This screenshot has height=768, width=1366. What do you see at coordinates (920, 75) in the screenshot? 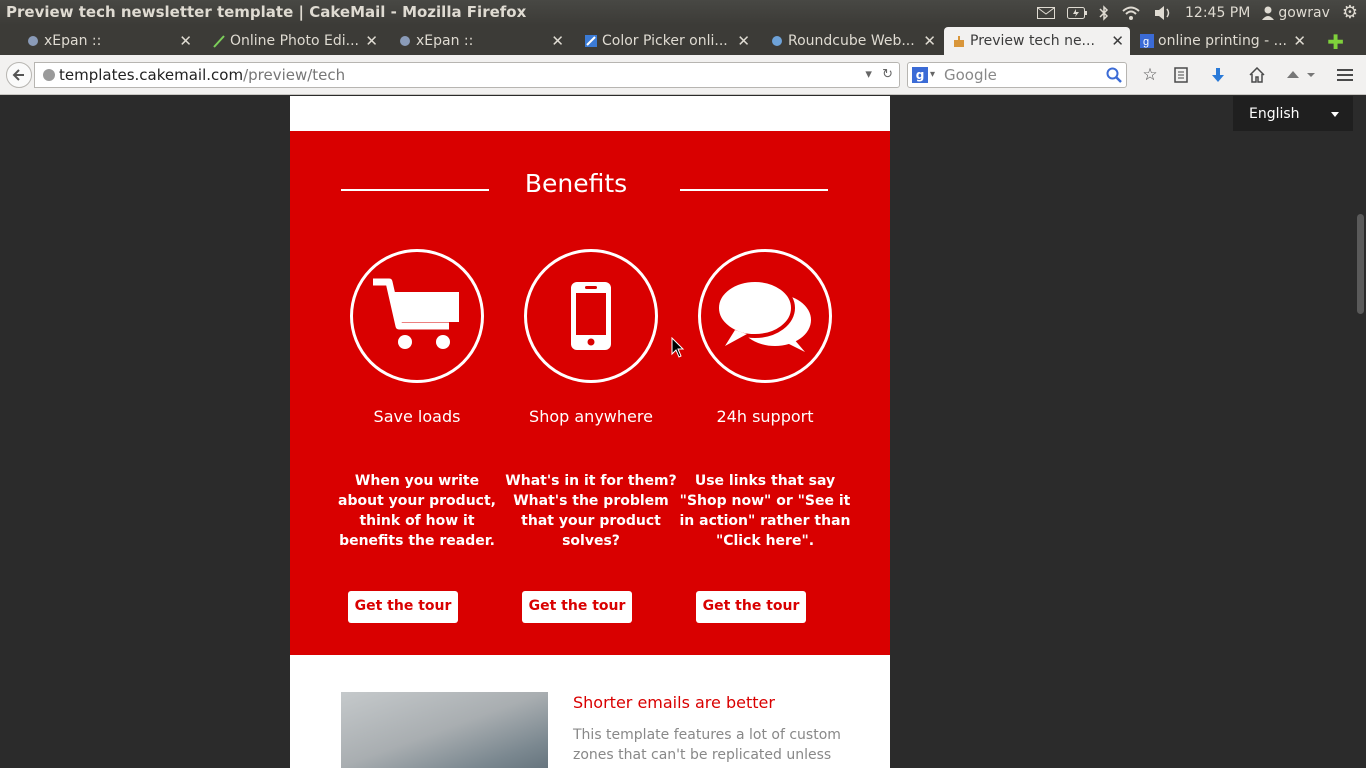
I see `google-search-engine-icon: g` at bounding box center [920, 75].